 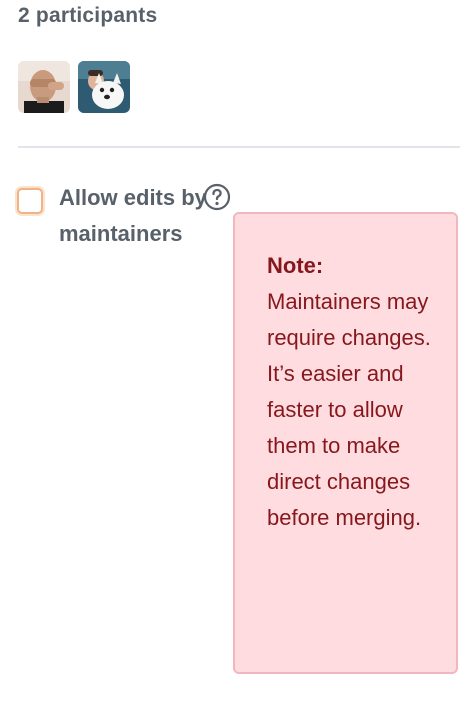 I want to click on avatar-dog-icon, so click(x=104, y=87).